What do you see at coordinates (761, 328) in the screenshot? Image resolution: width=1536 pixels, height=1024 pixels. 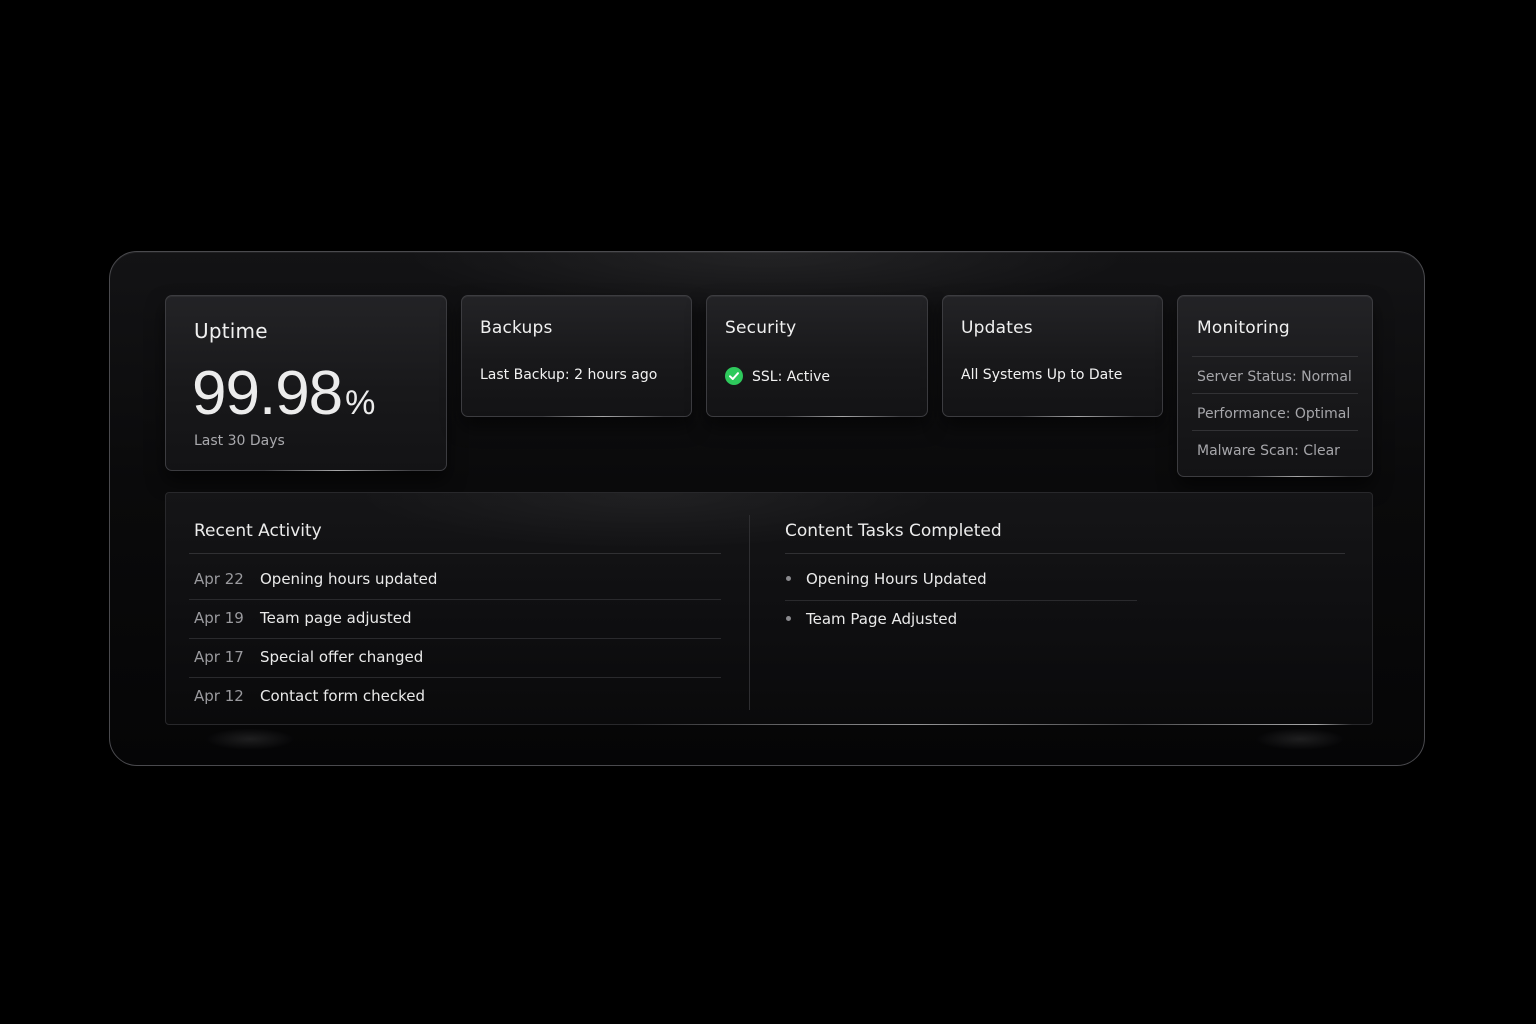 I see `security-title: Security` at bounding box center [761, 328].